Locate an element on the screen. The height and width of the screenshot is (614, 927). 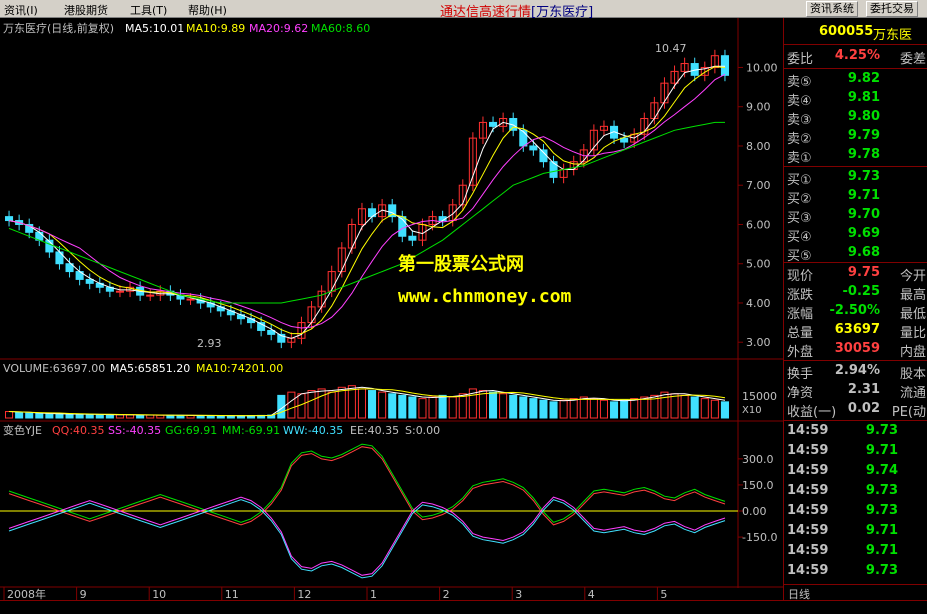
indicator-s: S:0.00 is located at coordinates (422, 430).